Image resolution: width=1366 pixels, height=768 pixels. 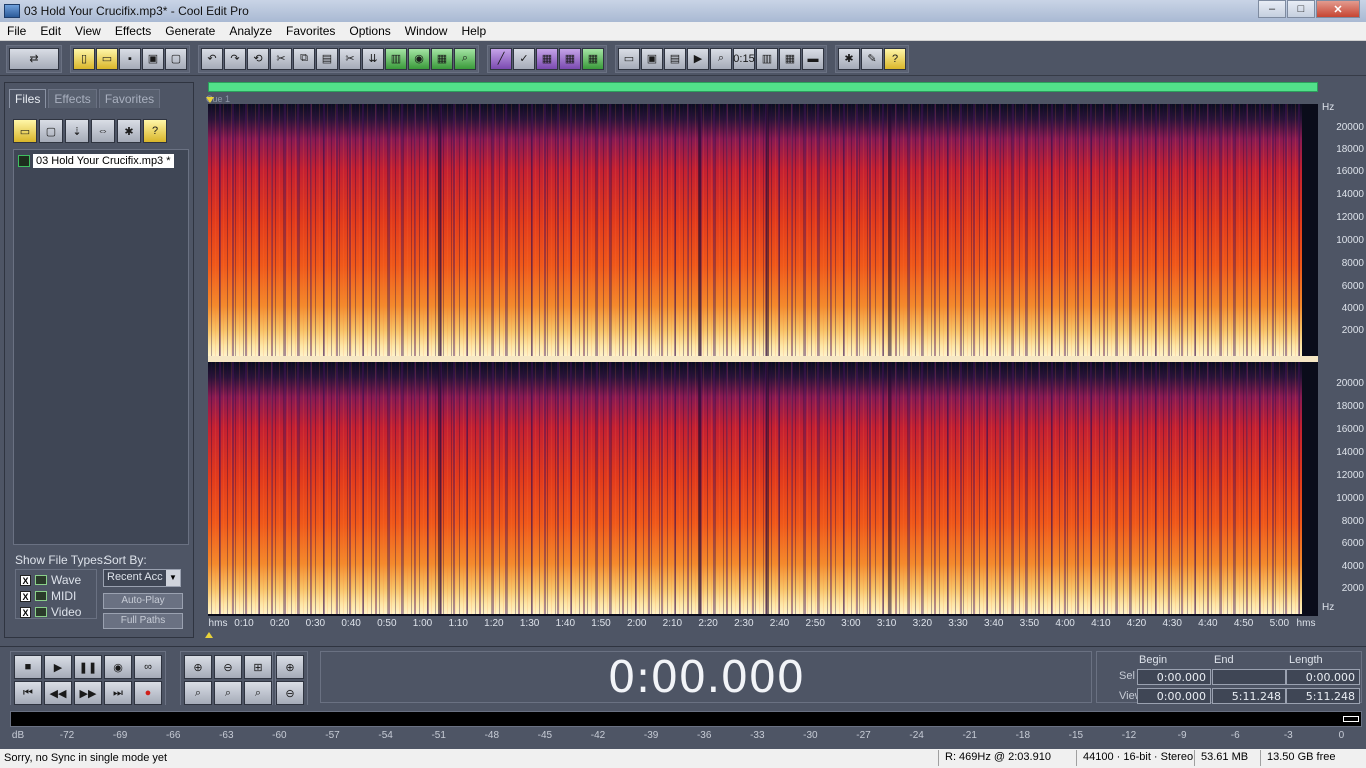 I want to click on insert-icon: ⇣, so click(x=77, y=131).